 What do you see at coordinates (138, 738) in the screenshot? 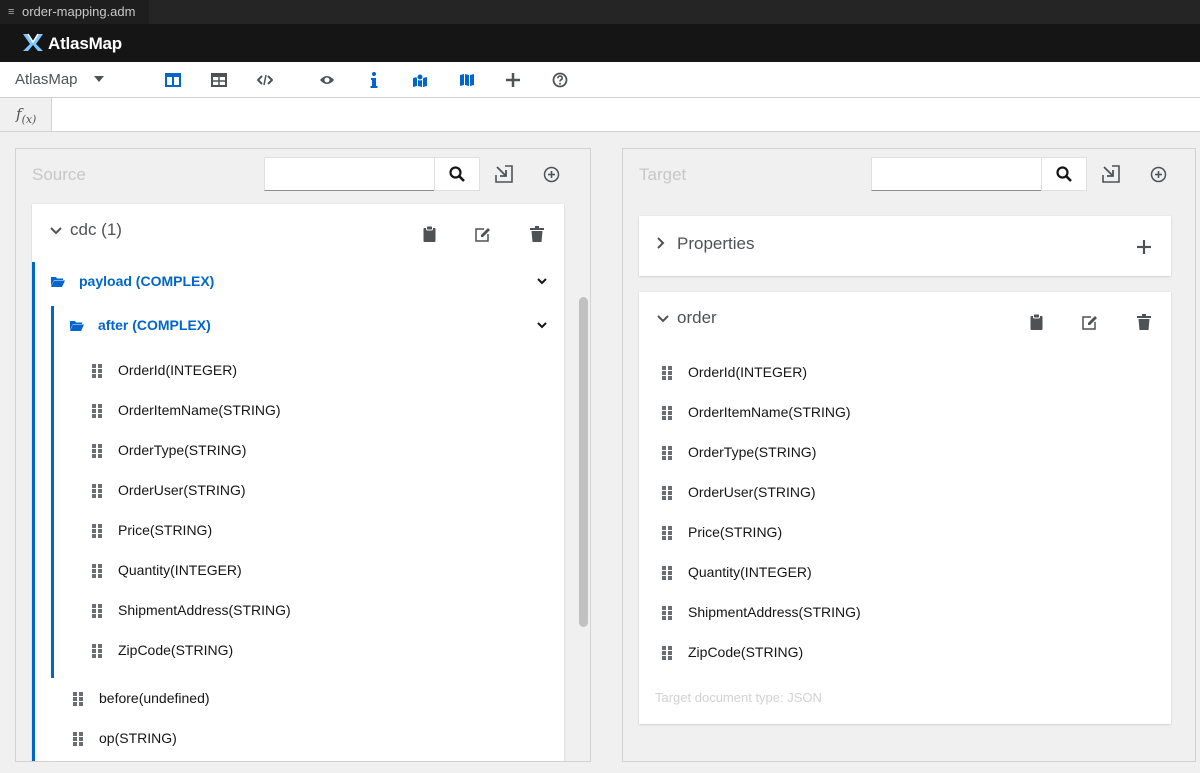
I see `source-field-label: op(STRING)` at bounding box center [138, 738].